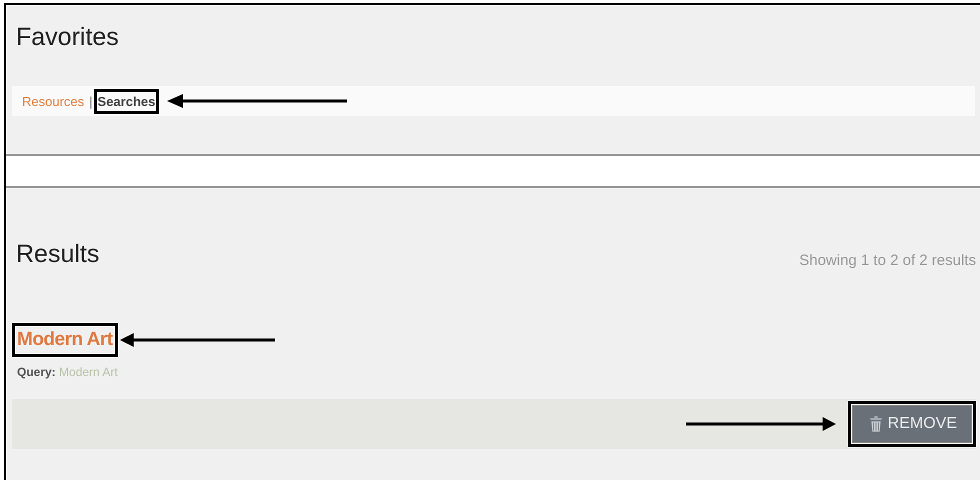 Image resolution: width=980 pixels, height=480 pixels. Describe the element at coordinates (58, 254) in the screenshot. I see `section-title: Results` at that location.